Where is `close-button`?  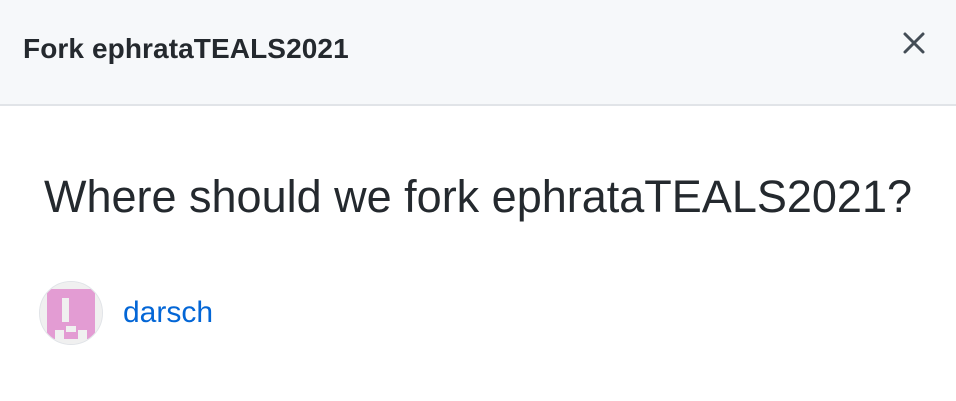 close-button is located at coordinates (914, 43).